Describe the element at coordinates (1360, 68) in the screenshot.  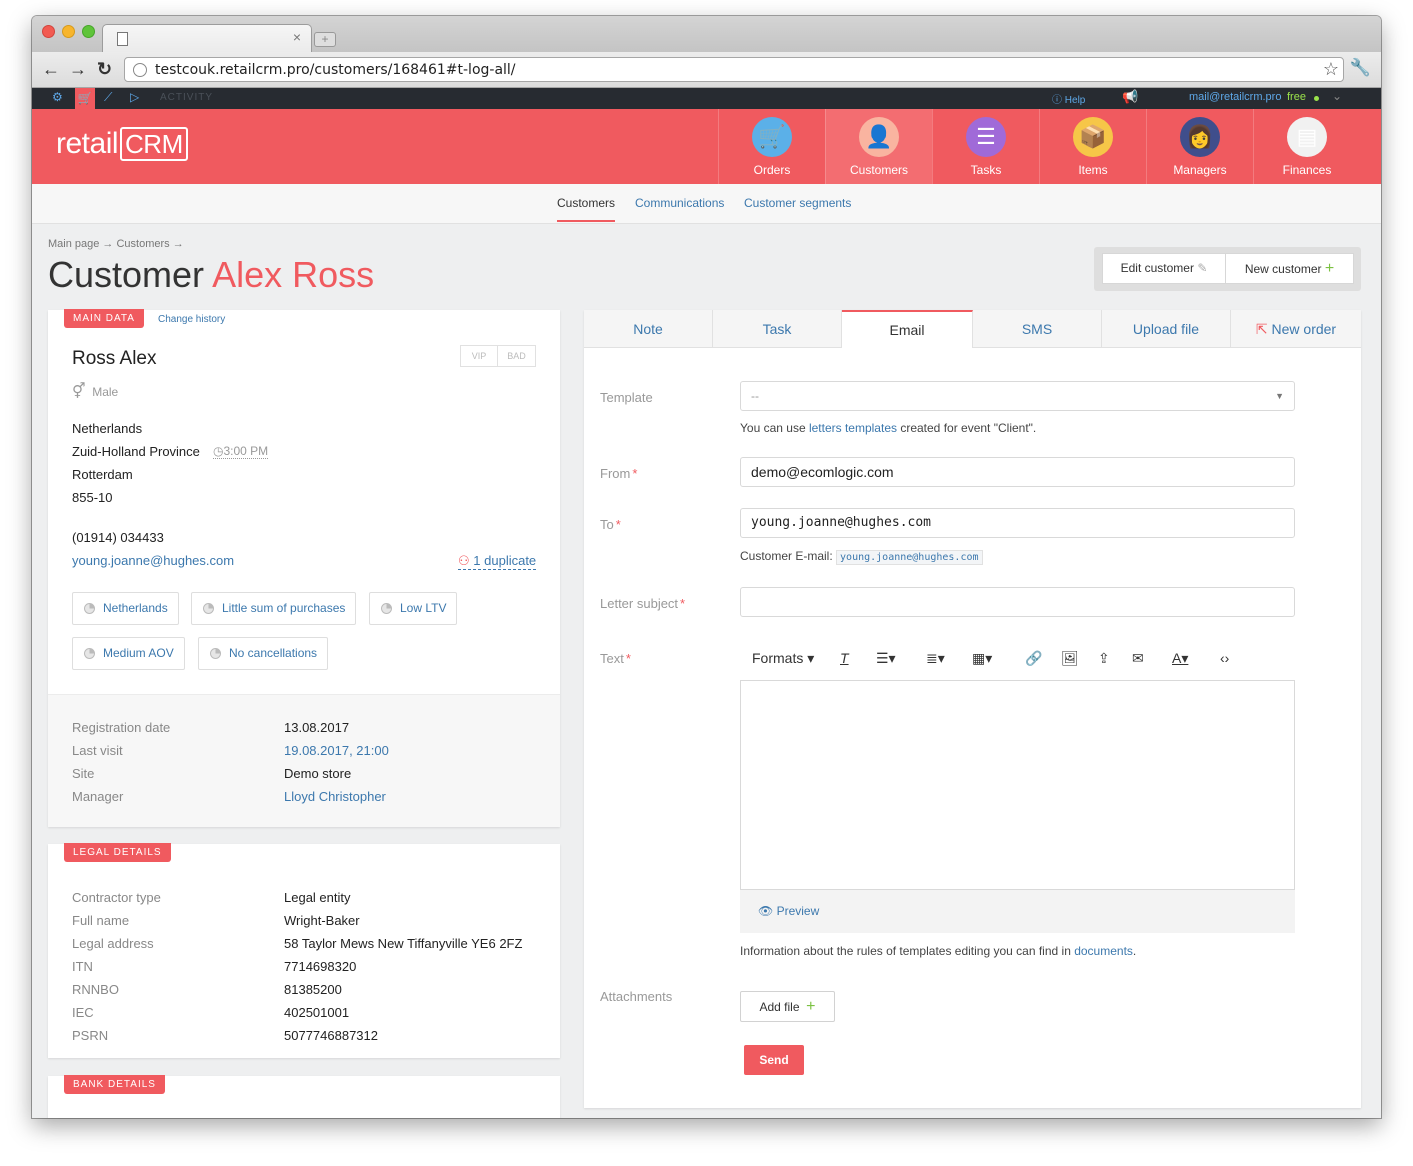
I see `wrench-icon: 🔧` at that location.